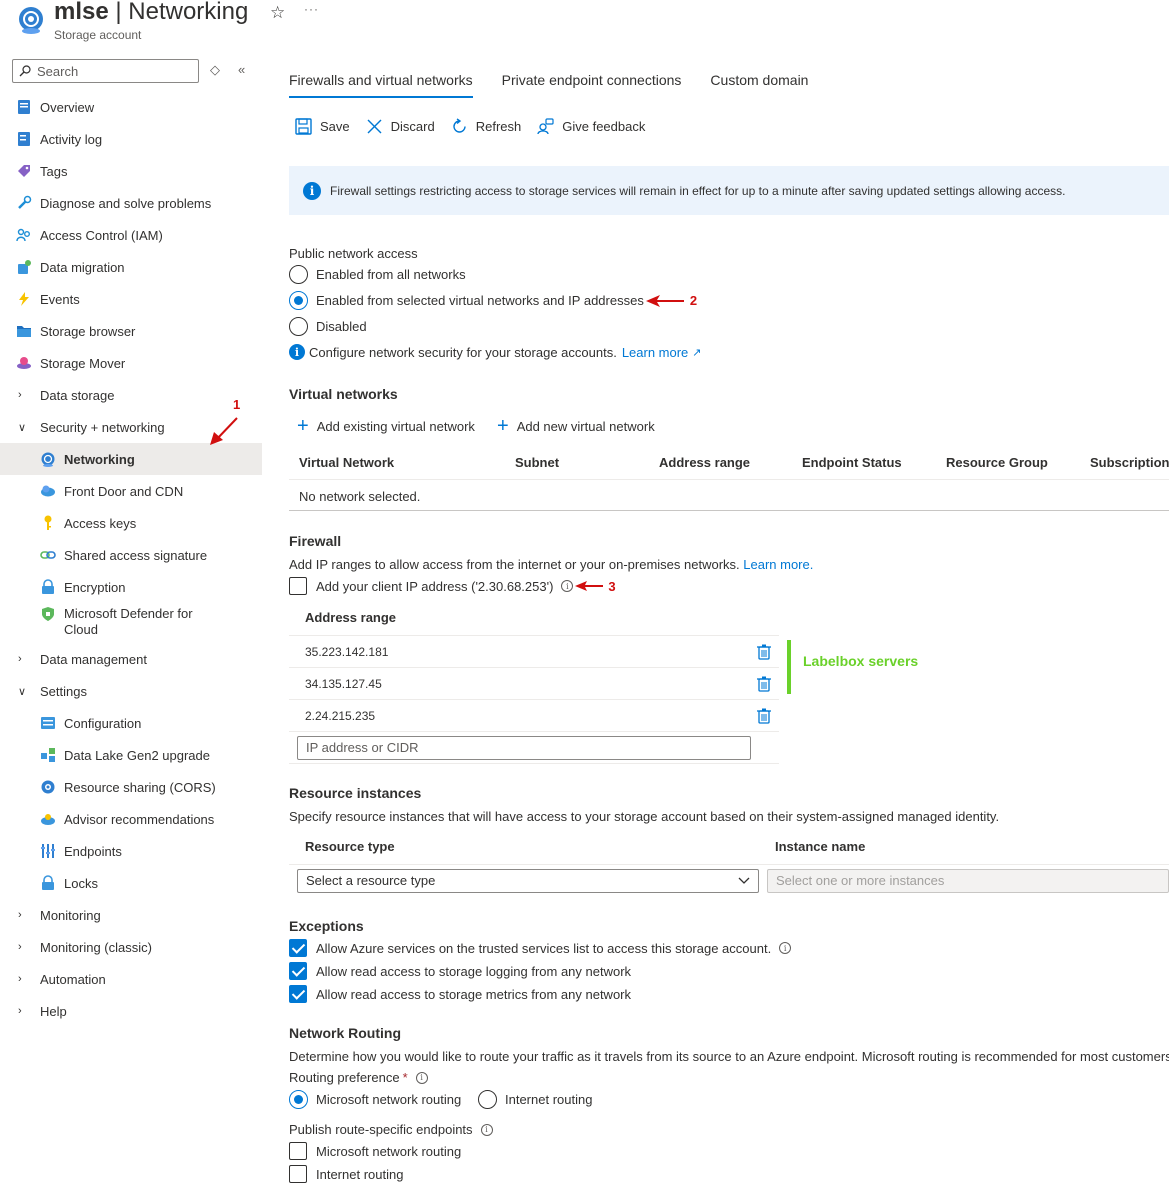  What do you see at coordinates (968, 881) in the screenshot?
I see `instance-name-dropdown: Select one or more instances` at bounding box center [968, 881].